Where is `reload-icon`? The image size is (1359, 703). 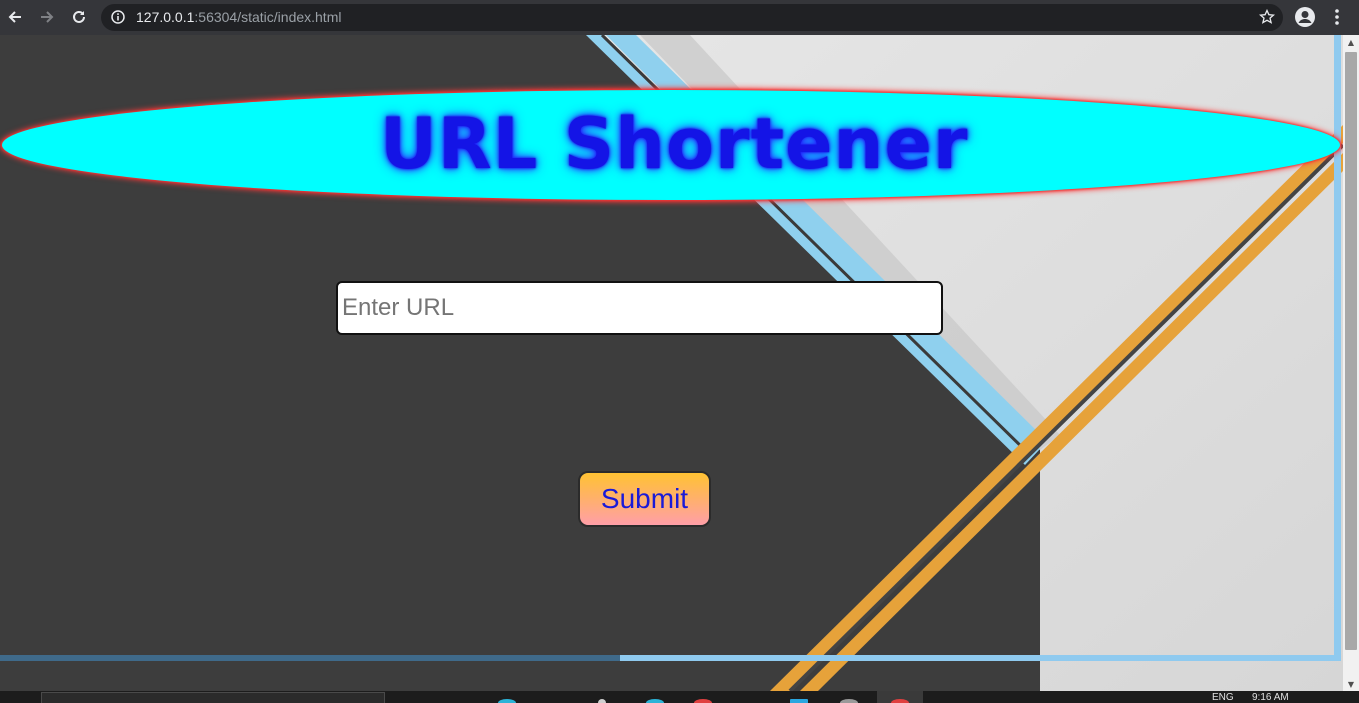 reload-icon is located at coordinates (79, 16).